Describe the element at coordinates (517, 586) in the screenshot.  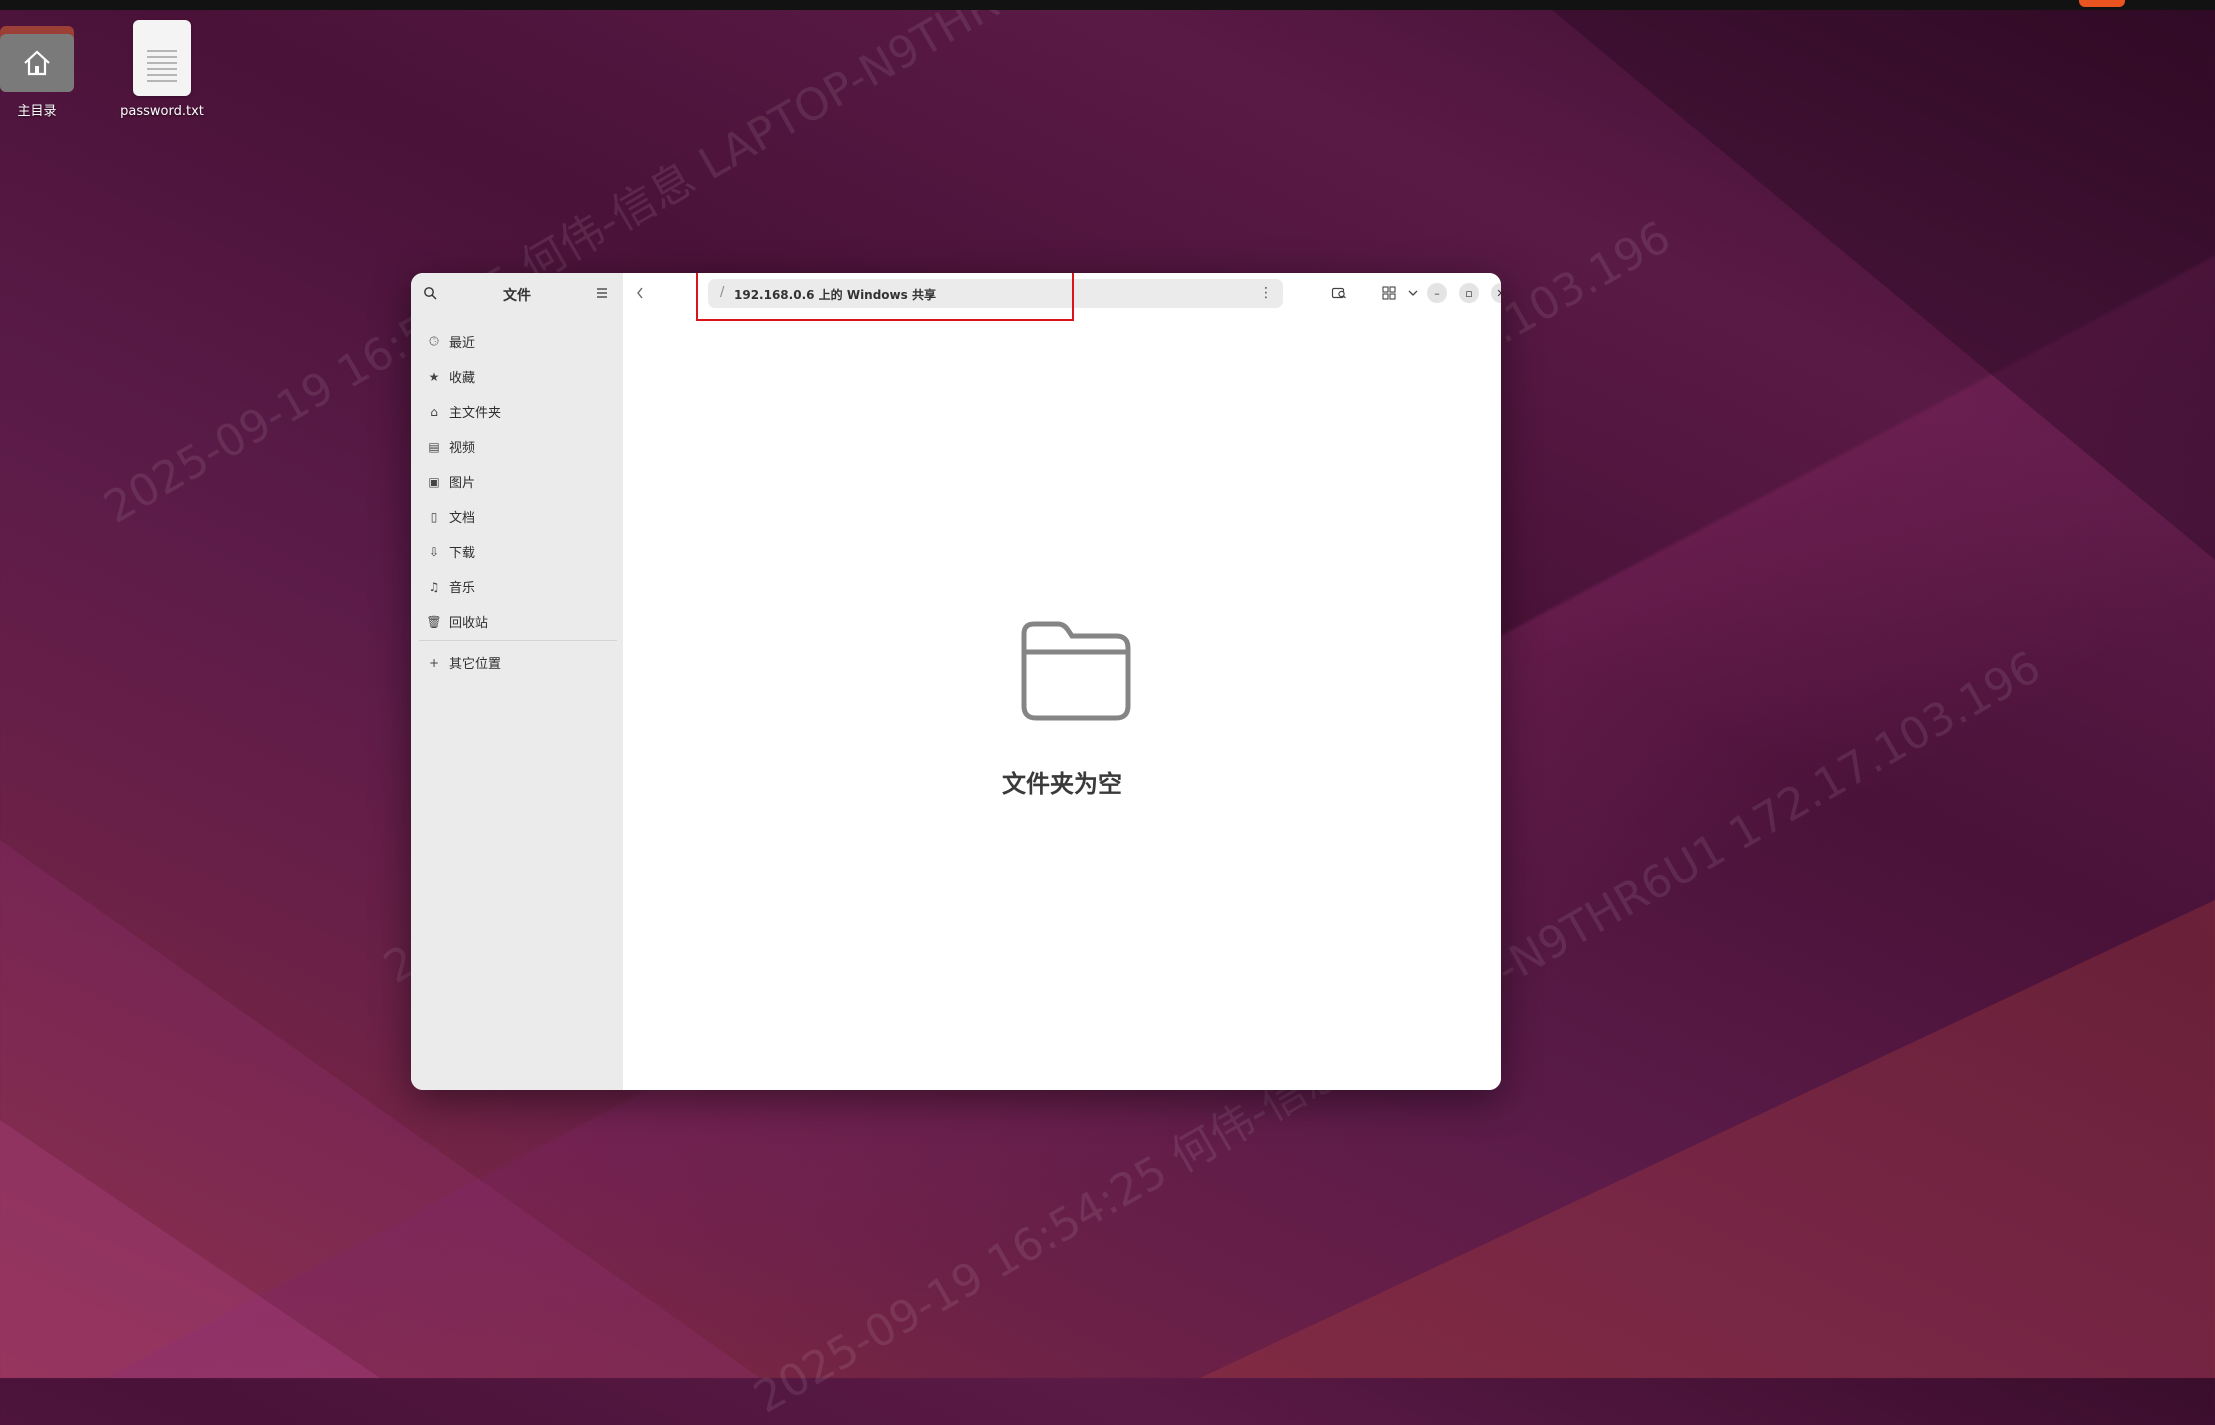
I see `sidebar-item-music: ♫ 音乐` at that location.